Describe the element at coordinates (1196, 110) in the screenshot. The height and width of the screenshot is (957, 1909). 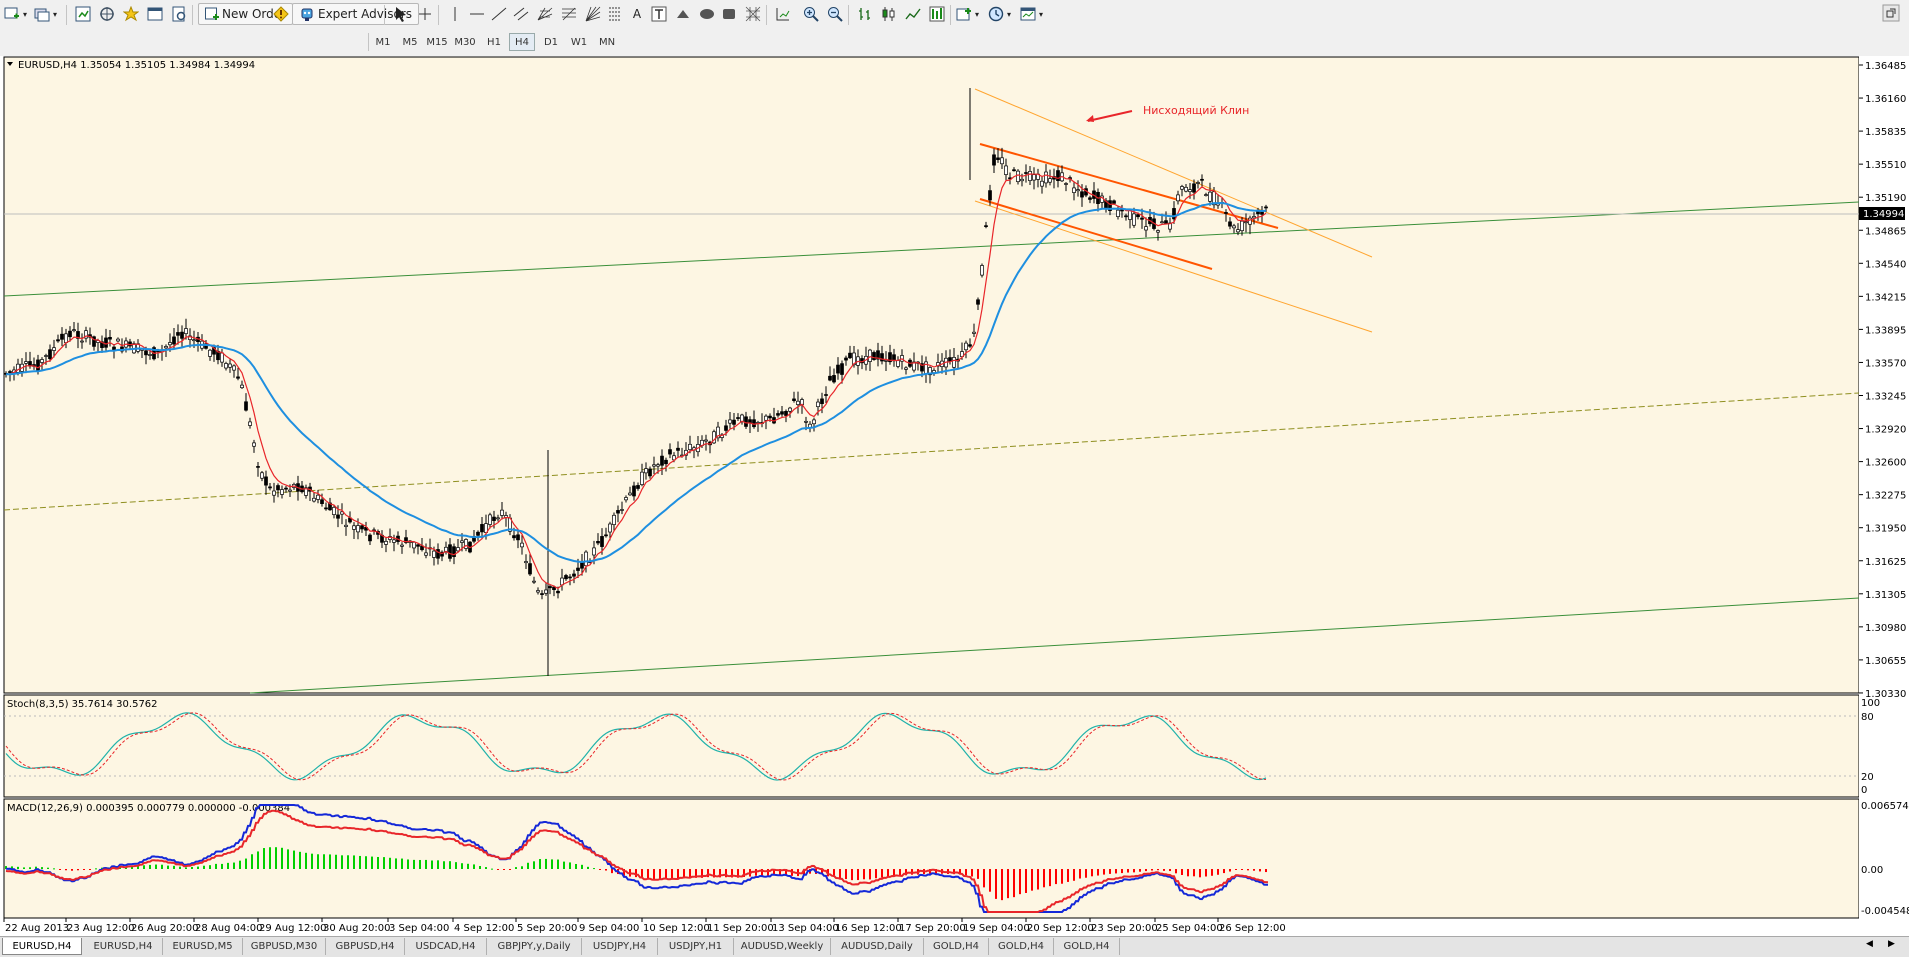
I see `annotation-text: Нисходящий Клин` at that location.